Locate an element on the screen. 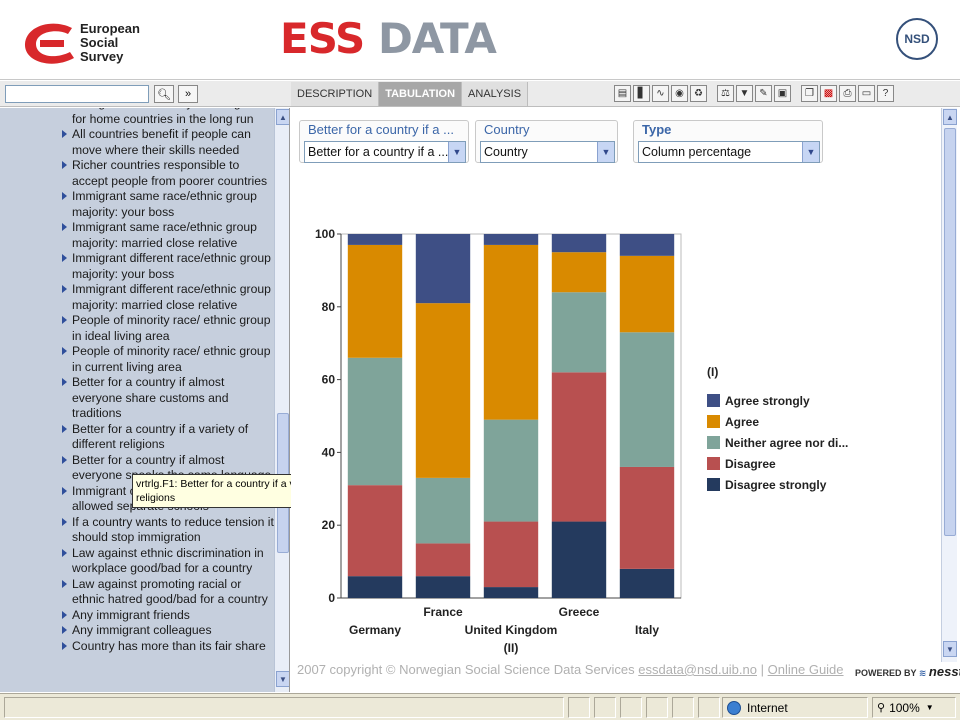  title-ess: ESS is located at coordinates (322, 38).